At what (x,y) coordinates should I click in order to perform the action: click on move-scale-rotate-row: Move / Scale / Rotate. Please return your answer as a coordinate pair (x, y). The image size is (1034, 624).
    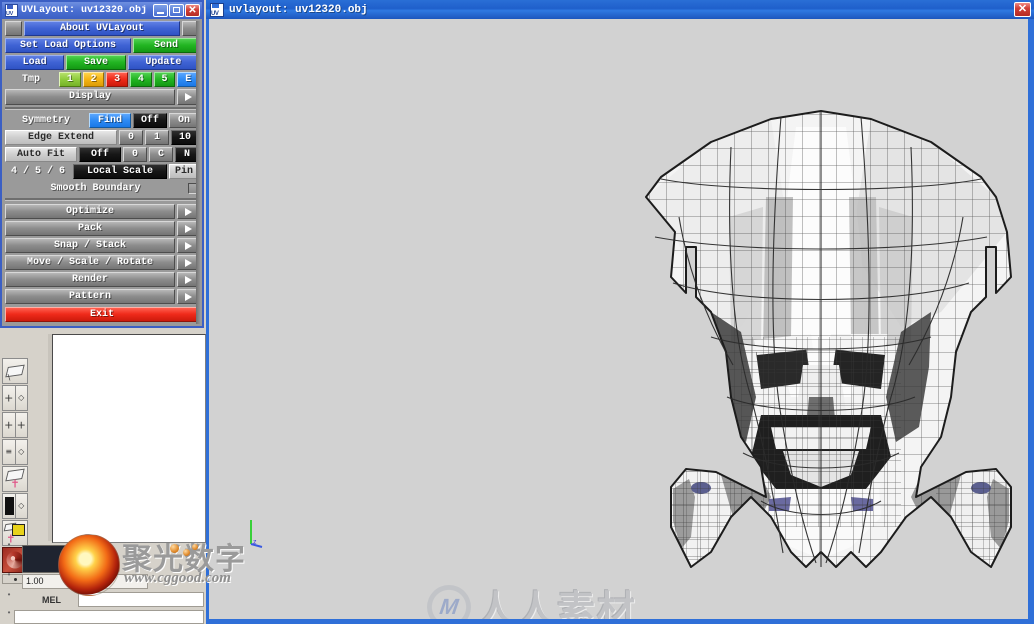
    Looking at the image, I should click on (102, 262).